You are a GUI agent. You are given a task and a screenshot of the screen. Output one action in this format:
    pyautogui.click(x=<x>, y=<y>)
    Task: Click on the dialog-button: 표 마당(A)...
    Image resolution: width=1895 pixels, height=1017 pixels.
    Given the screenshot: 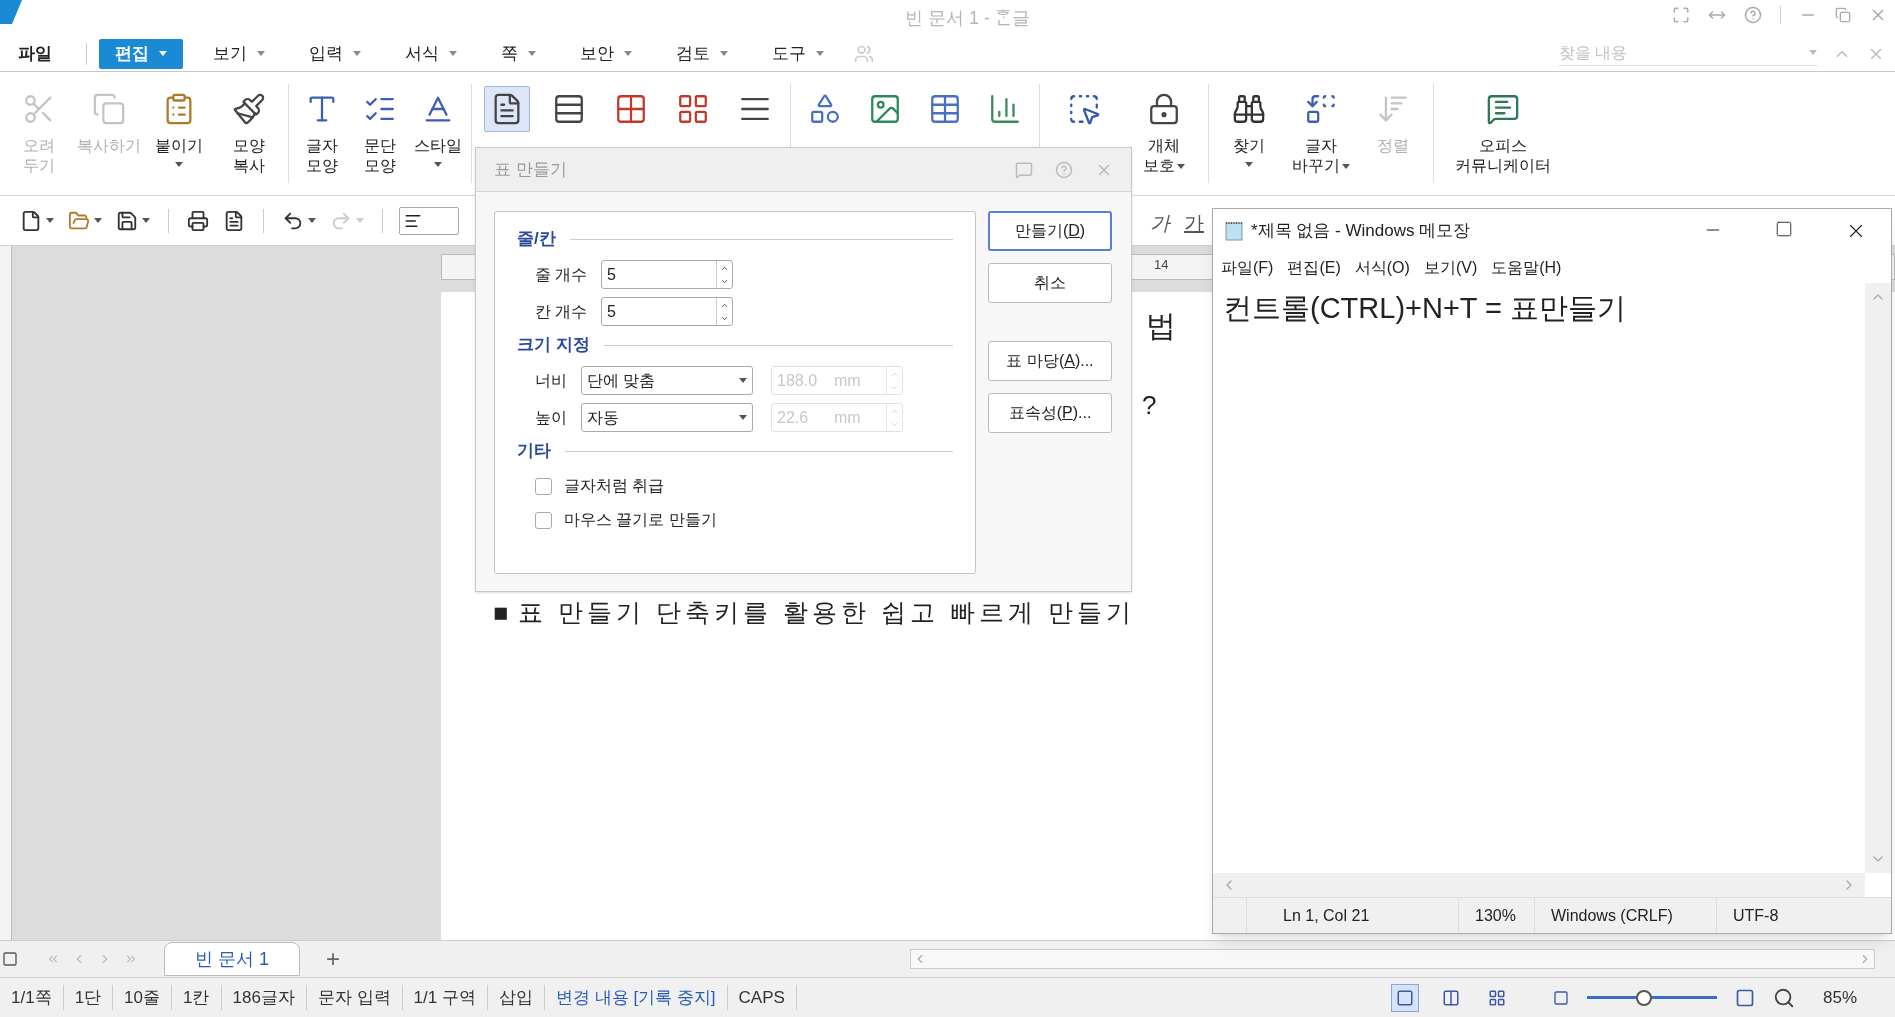 What is the action you would take?
    pyautogui.click(x=1050, y=361)
    